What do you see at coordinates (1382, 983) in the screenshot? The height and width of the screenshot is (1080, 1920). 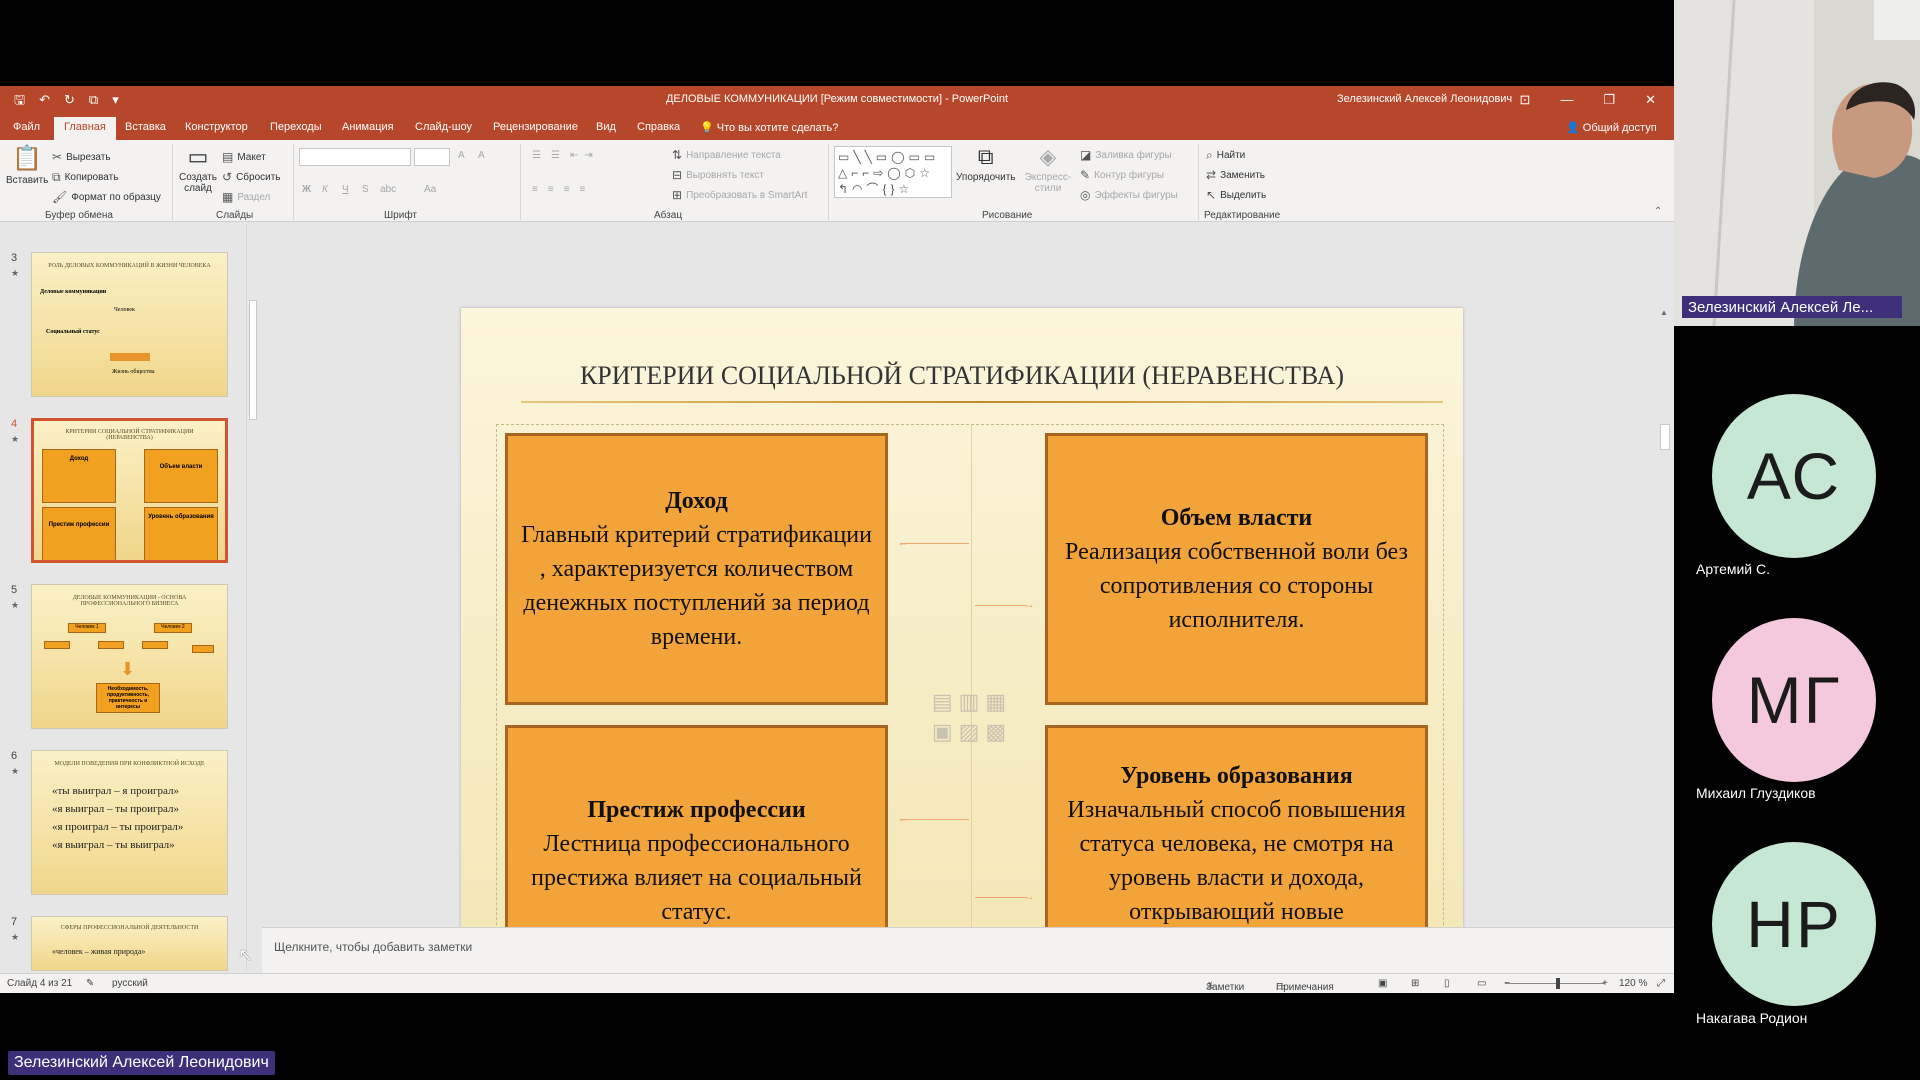 I see `normal-view-icon: ▣` at bounding box center [1382, 983].